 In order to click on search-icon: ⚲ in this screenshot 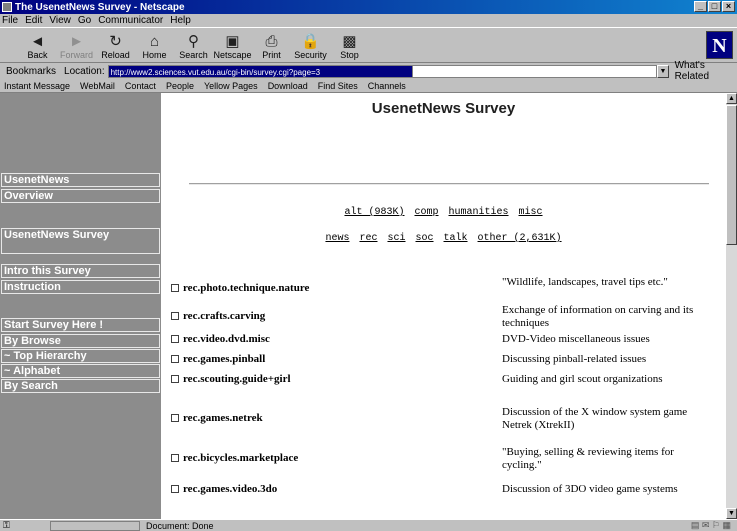, I will do `click(193, 41)`.